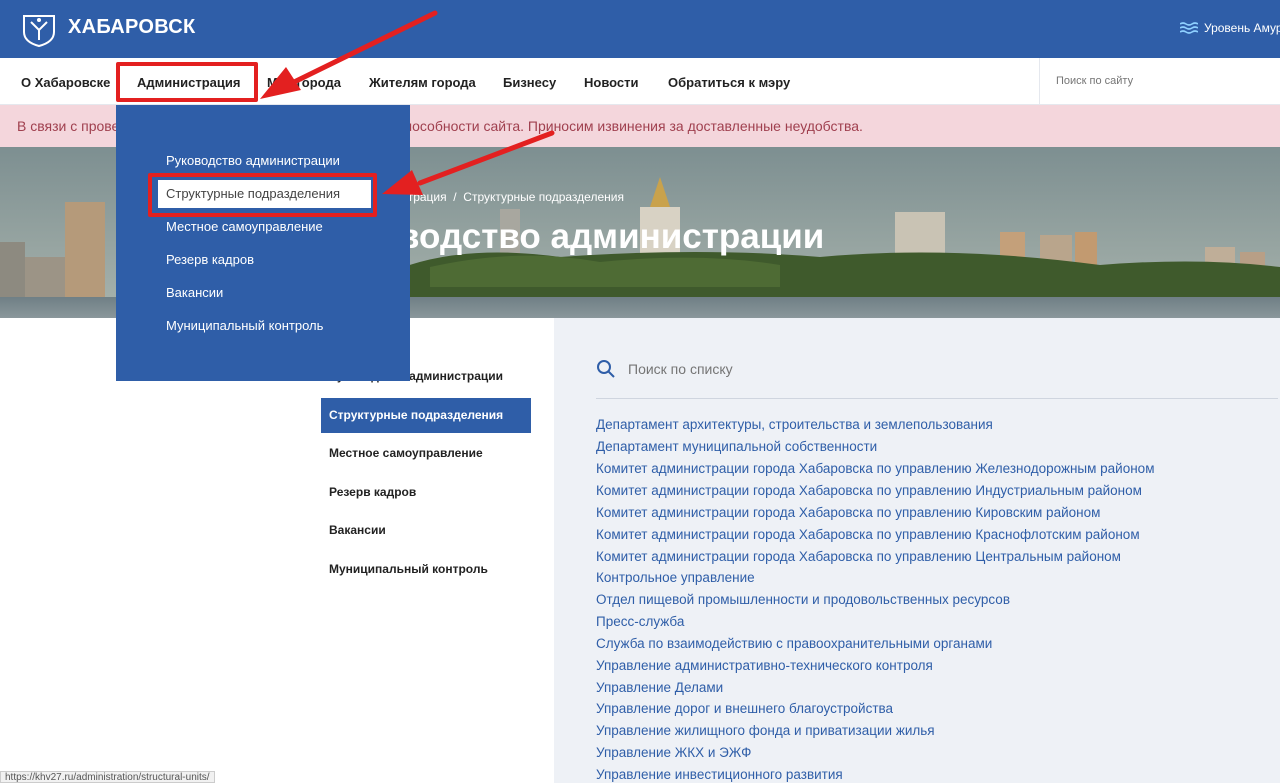  I want to click on sidebar-item-personnel-reserve: Резерв кадров, so click(426, 492).